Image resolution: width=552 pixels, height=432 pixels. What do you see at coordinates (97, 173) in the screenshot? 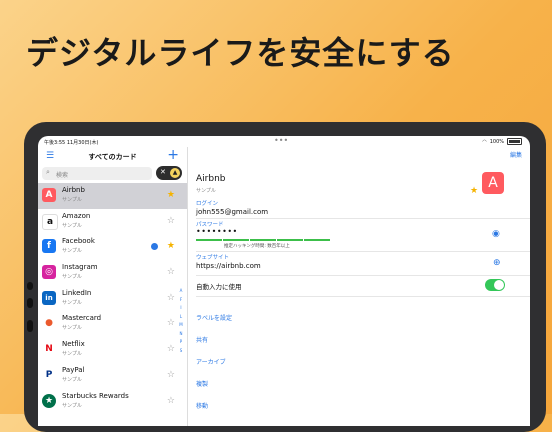
I see `search-input: ⌕ 検索` at bounding box center [97, 173].